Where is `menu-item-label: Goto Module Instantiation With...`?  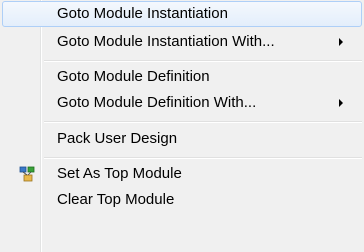
menu-item-label: Goto Module Instantiation With... is located at coordinates (166, 41).